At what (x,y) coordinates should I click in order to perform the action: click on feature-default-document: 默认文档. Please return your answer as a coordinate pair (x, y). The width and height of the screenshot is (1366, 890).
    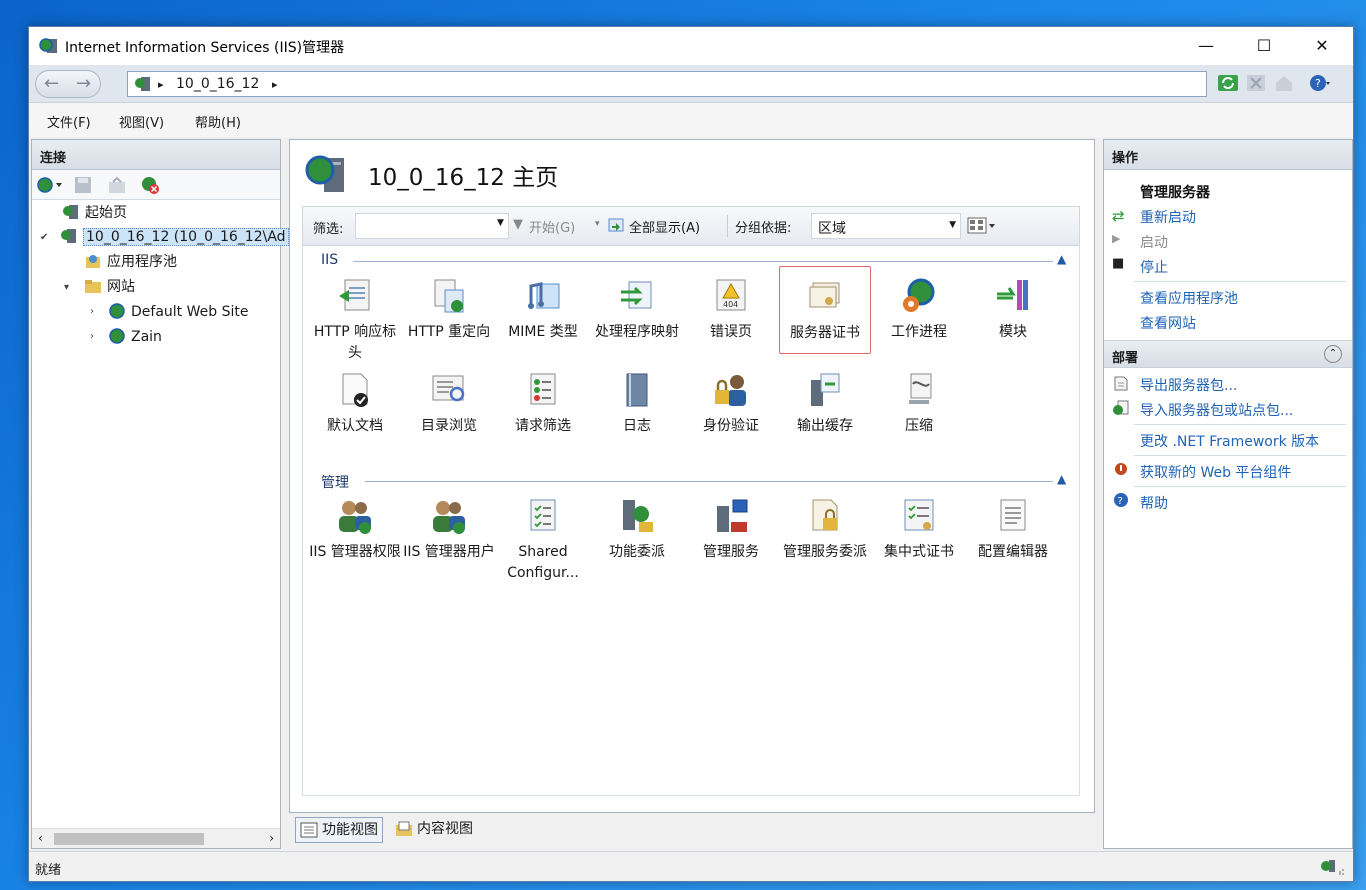
    Looking at the image, I should click on (355, 403).